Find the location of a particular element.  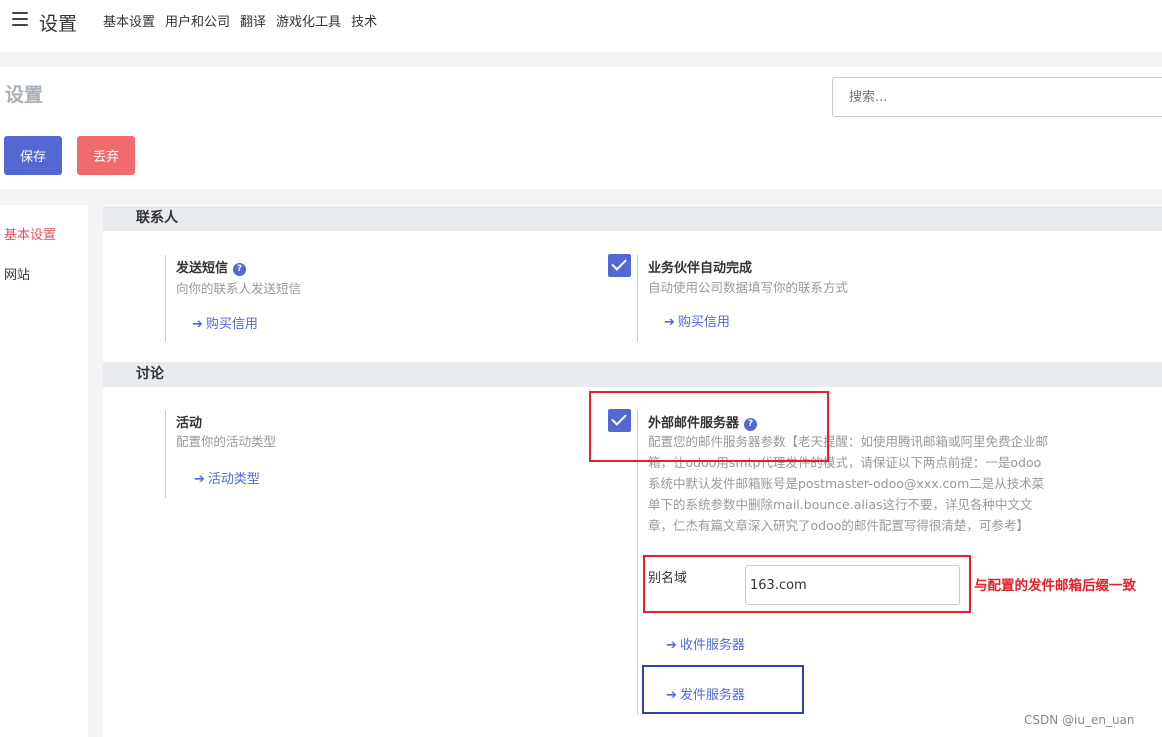

top-nav-menu: 基本设置 用户和公司 翻译 游戏化工具 技术 is located at coordinates (240, 20).